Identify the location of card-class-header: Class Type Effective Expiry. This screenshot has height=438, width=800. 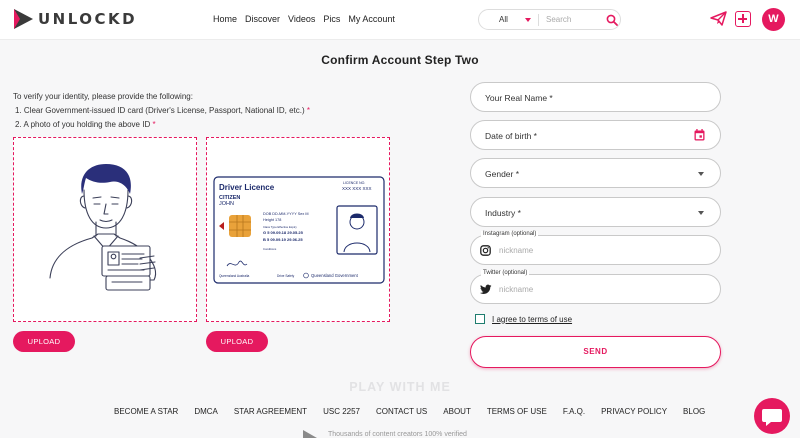
(280, 227).